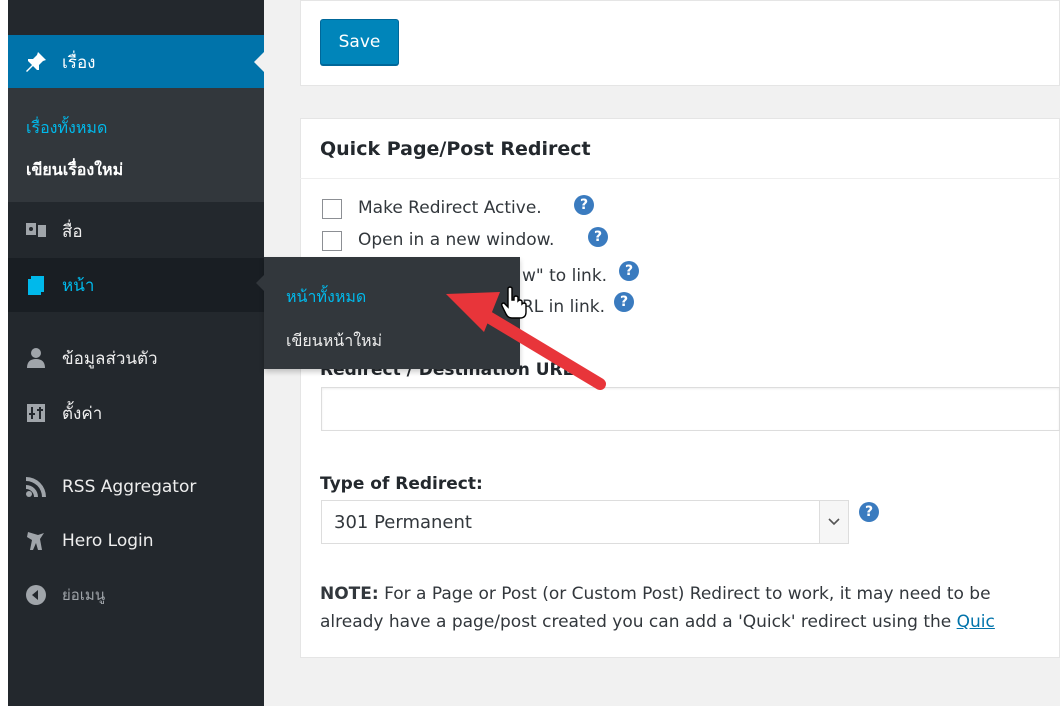 The image size is (1060, 706). Describe the element at coordinates (514, 302) in the screenshot. I see `hand-cursor-icon` at that location.